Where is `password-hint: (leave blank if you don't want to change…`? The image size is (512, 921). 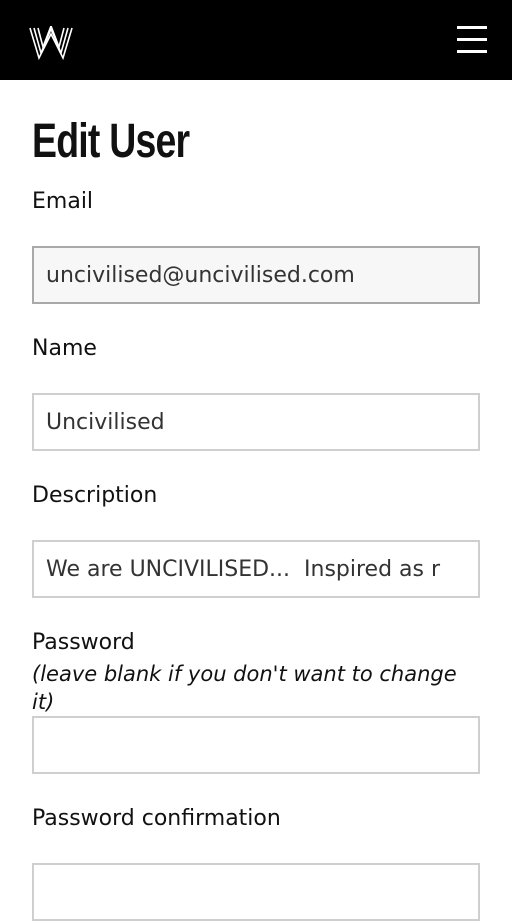
password-hint: (leave blank if you don't want to change… is located at coordinates (244, 688).